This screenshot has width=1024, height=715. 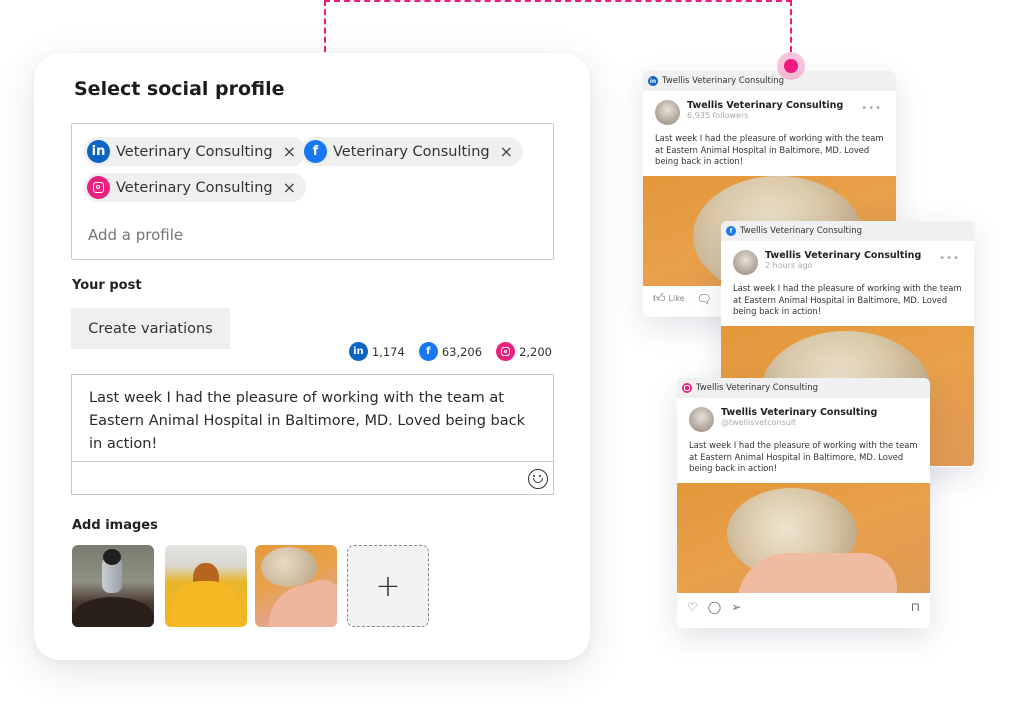 I want to click on preview-header: in Twellis Veterinary Consulting, so click(x=769, y=81).